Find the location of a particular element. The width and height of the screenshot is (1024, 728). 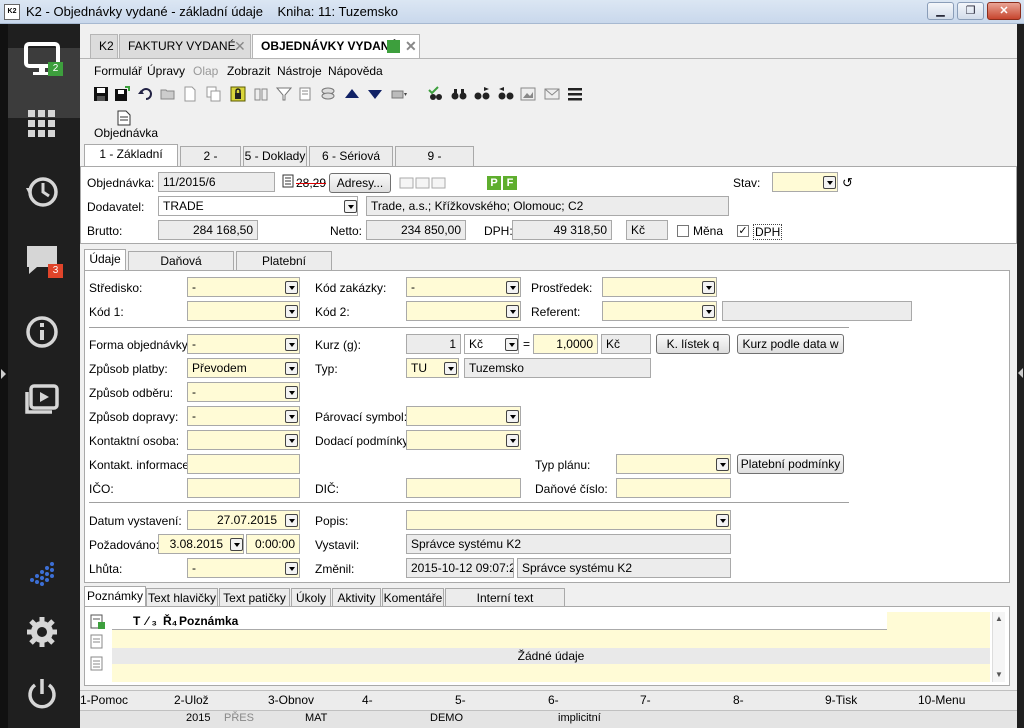

popis-field is located at coordinates (568, 520).